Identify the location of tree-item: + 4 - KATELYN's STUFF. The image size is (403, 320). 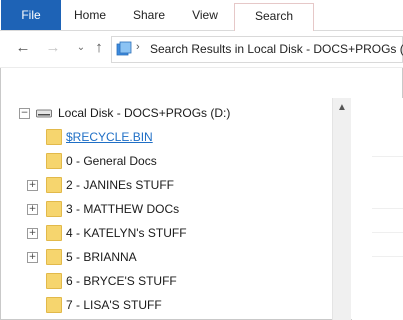
(170, 233).